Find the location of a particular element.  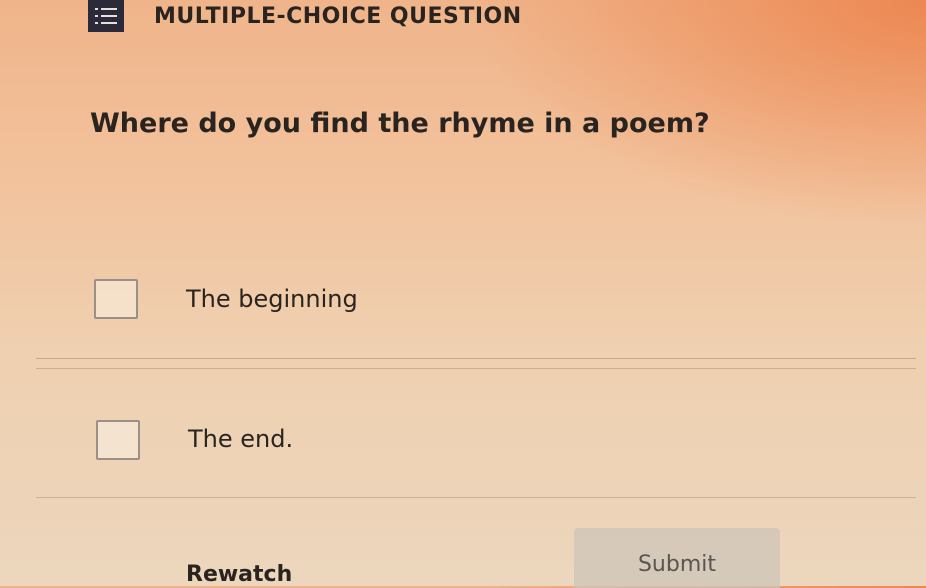

question-header: MULTIPLE-CHOICE QUESTION is located at coordinates (305, 16).